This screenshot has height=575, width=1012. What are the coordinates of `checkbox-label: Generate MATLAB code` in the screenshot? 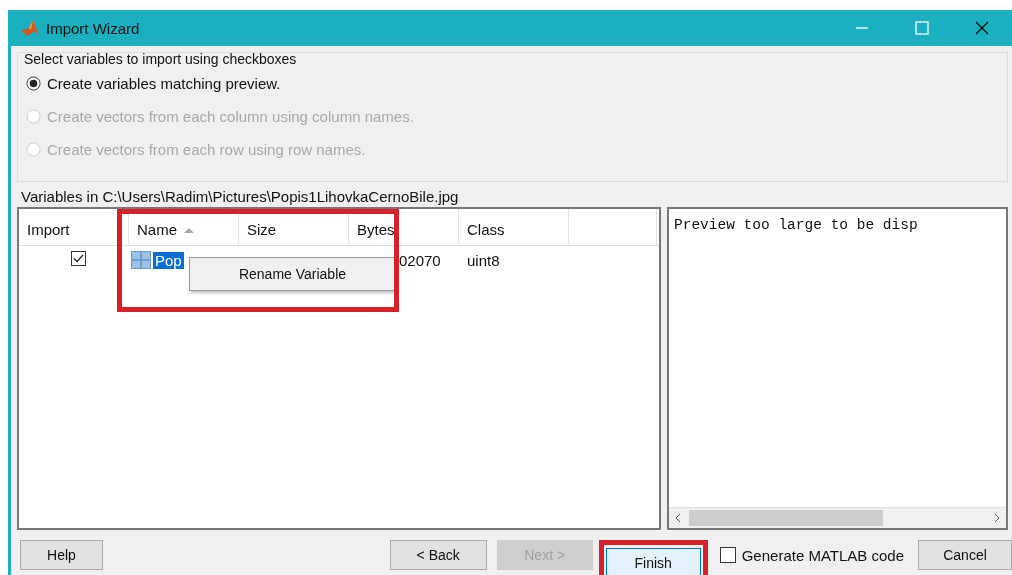 It's located at (822, 555).